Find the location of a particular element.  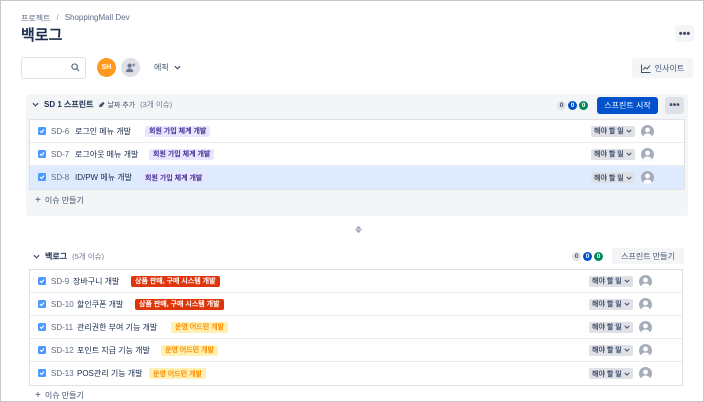

issue-key: SD-9 is located at coordinates (60, 281).